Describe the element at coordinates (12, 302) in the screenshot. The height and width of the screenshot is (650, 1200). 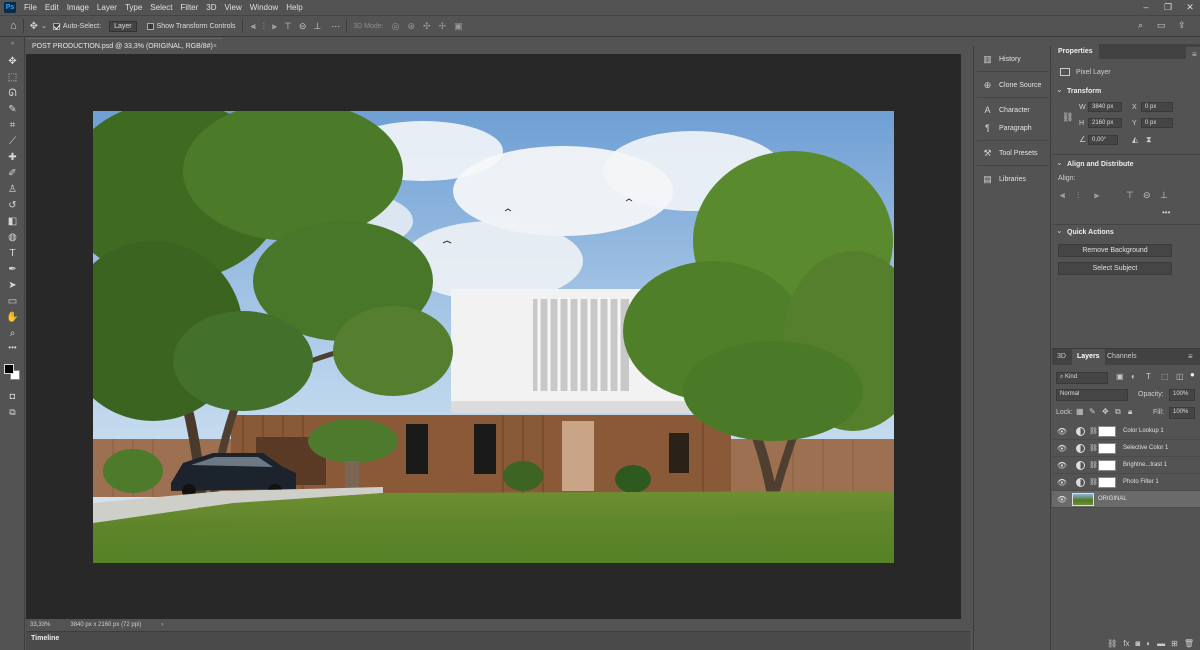
I see `rectangle-tool-icon: ▭` at that location.